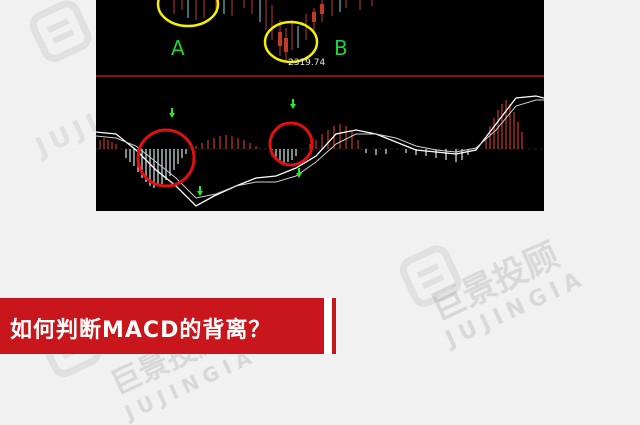  What do you see at coordinates (291, 144) in the screenshot?
I see `divergence-circle-right` at bounding box center [291, 144].